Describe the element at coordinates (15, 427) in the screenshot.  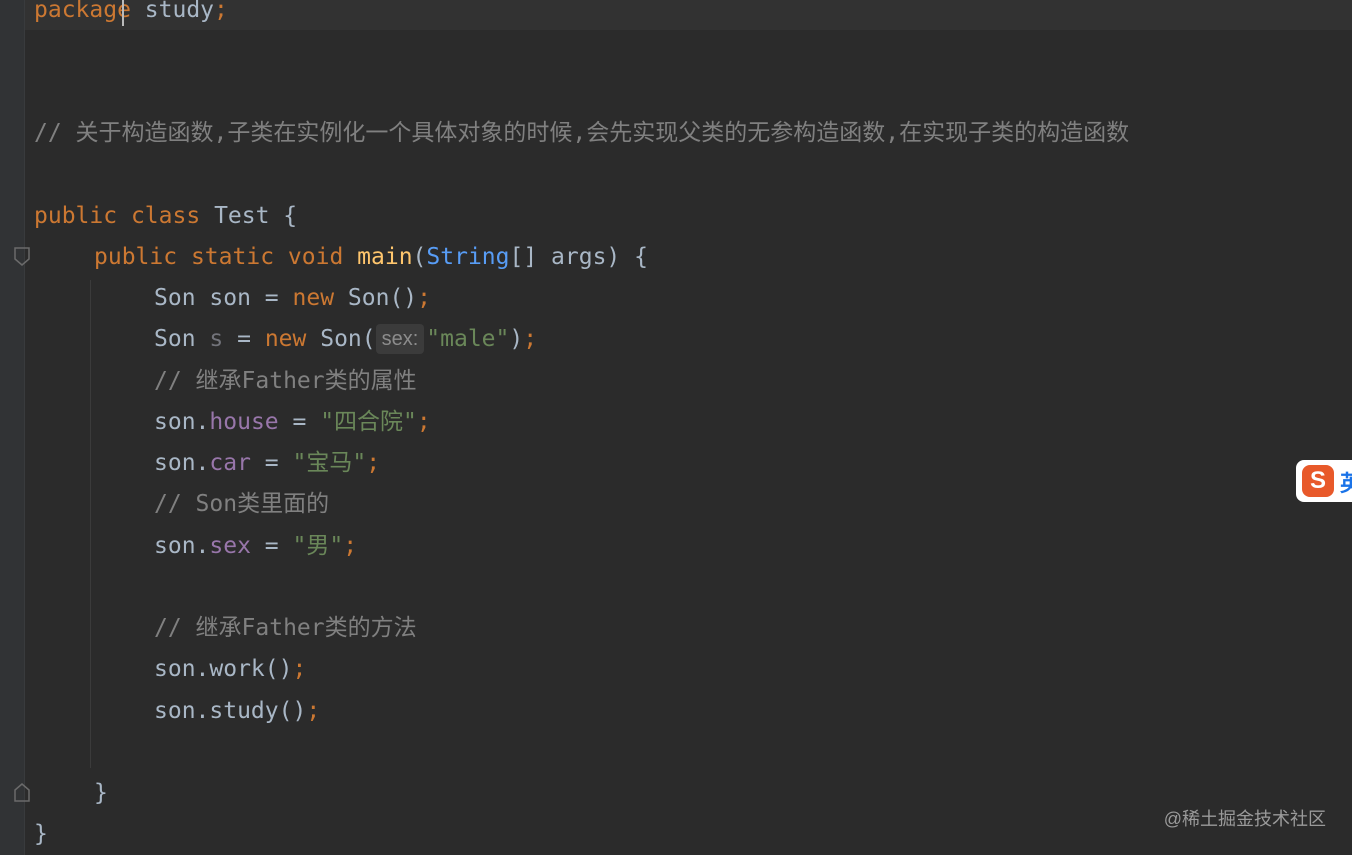
I see `editor-gutter` at that location.